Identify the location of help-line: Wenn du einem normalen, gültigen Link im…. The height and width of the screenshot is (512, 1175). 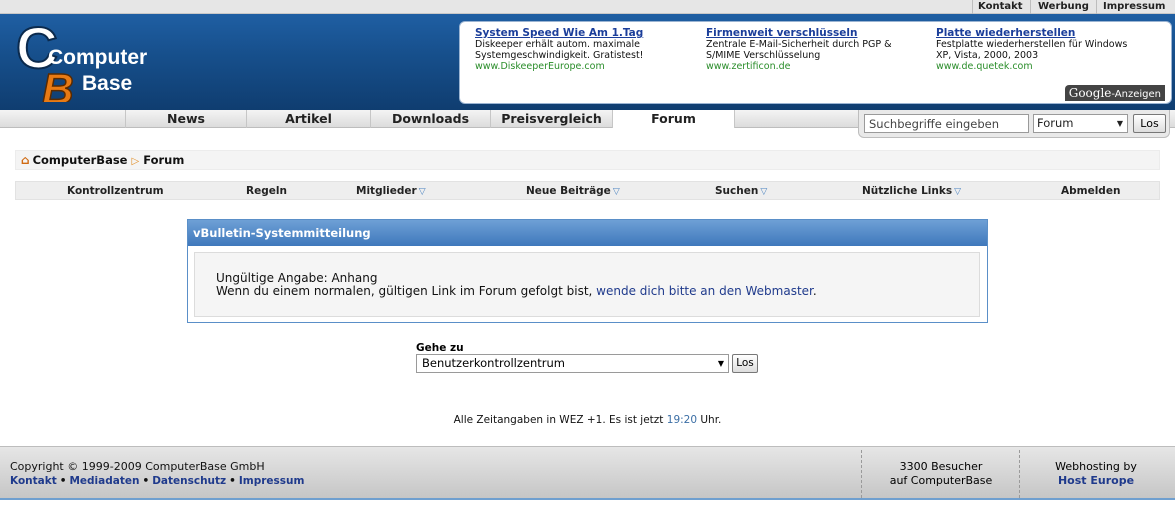
(597, 291).